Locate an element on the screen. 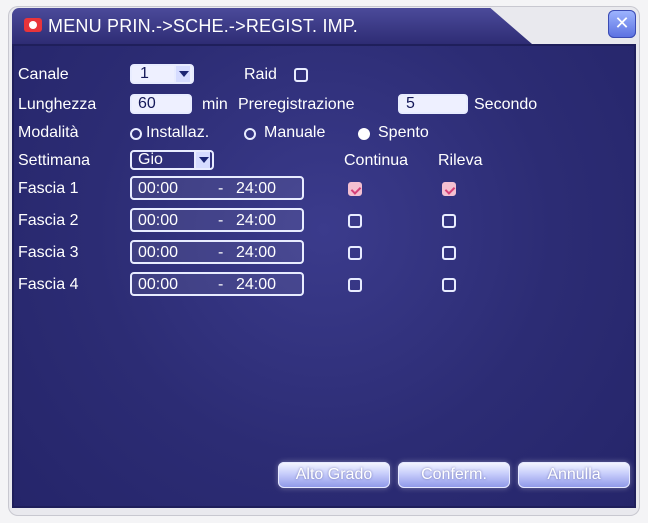 The height and width of the screenshot is (523, 648). titlebar: MENU PRIN.->SCHE.->REGIST. IMP. ✕ is located at coordinates (324, 26).